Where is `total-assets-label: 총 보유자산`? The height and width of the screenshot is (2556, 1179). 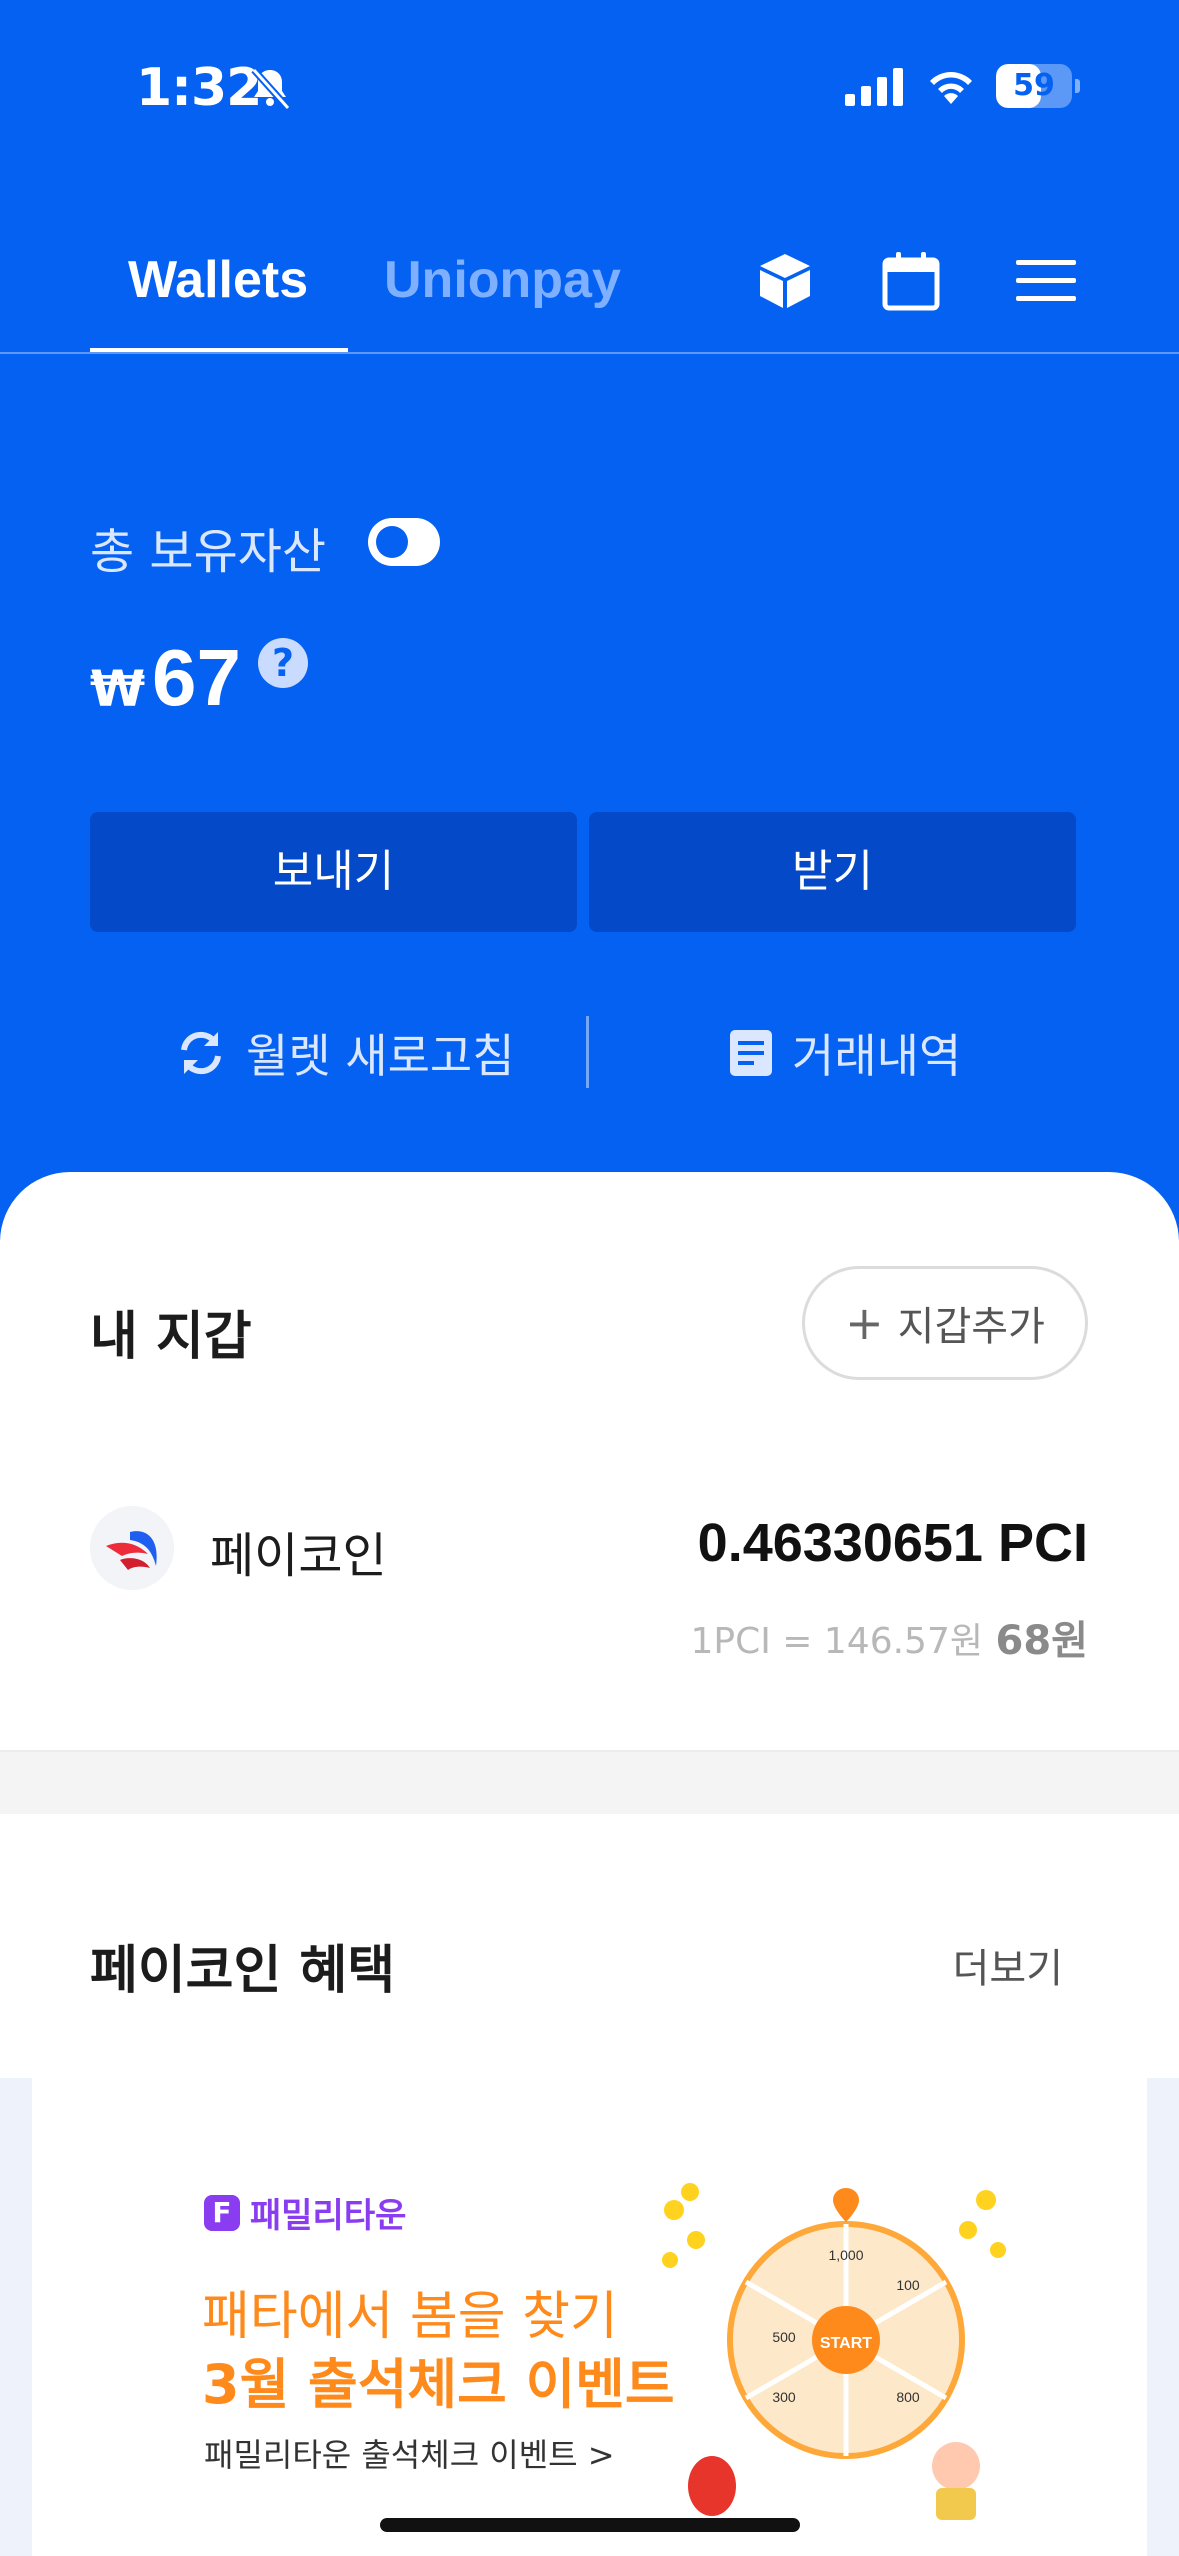 total-assets-label: 총 보유자산 is located at coordinates (208, 552).